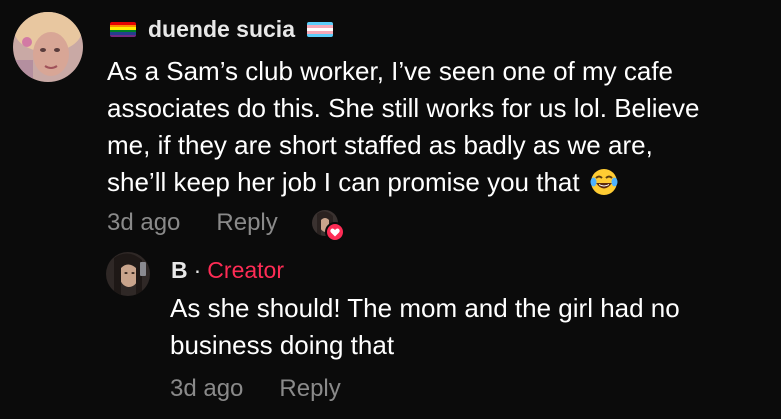  Describe the element at coordinates (245, 270) in the screenshot. I see `creator-badge: Creator` at that location.